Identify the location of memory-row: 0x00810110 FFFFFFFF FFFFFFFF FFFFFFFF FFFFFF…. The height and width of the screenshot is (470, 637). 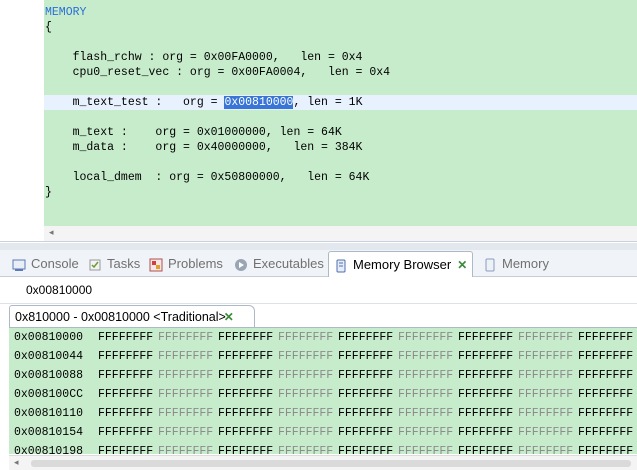
(323, 413).